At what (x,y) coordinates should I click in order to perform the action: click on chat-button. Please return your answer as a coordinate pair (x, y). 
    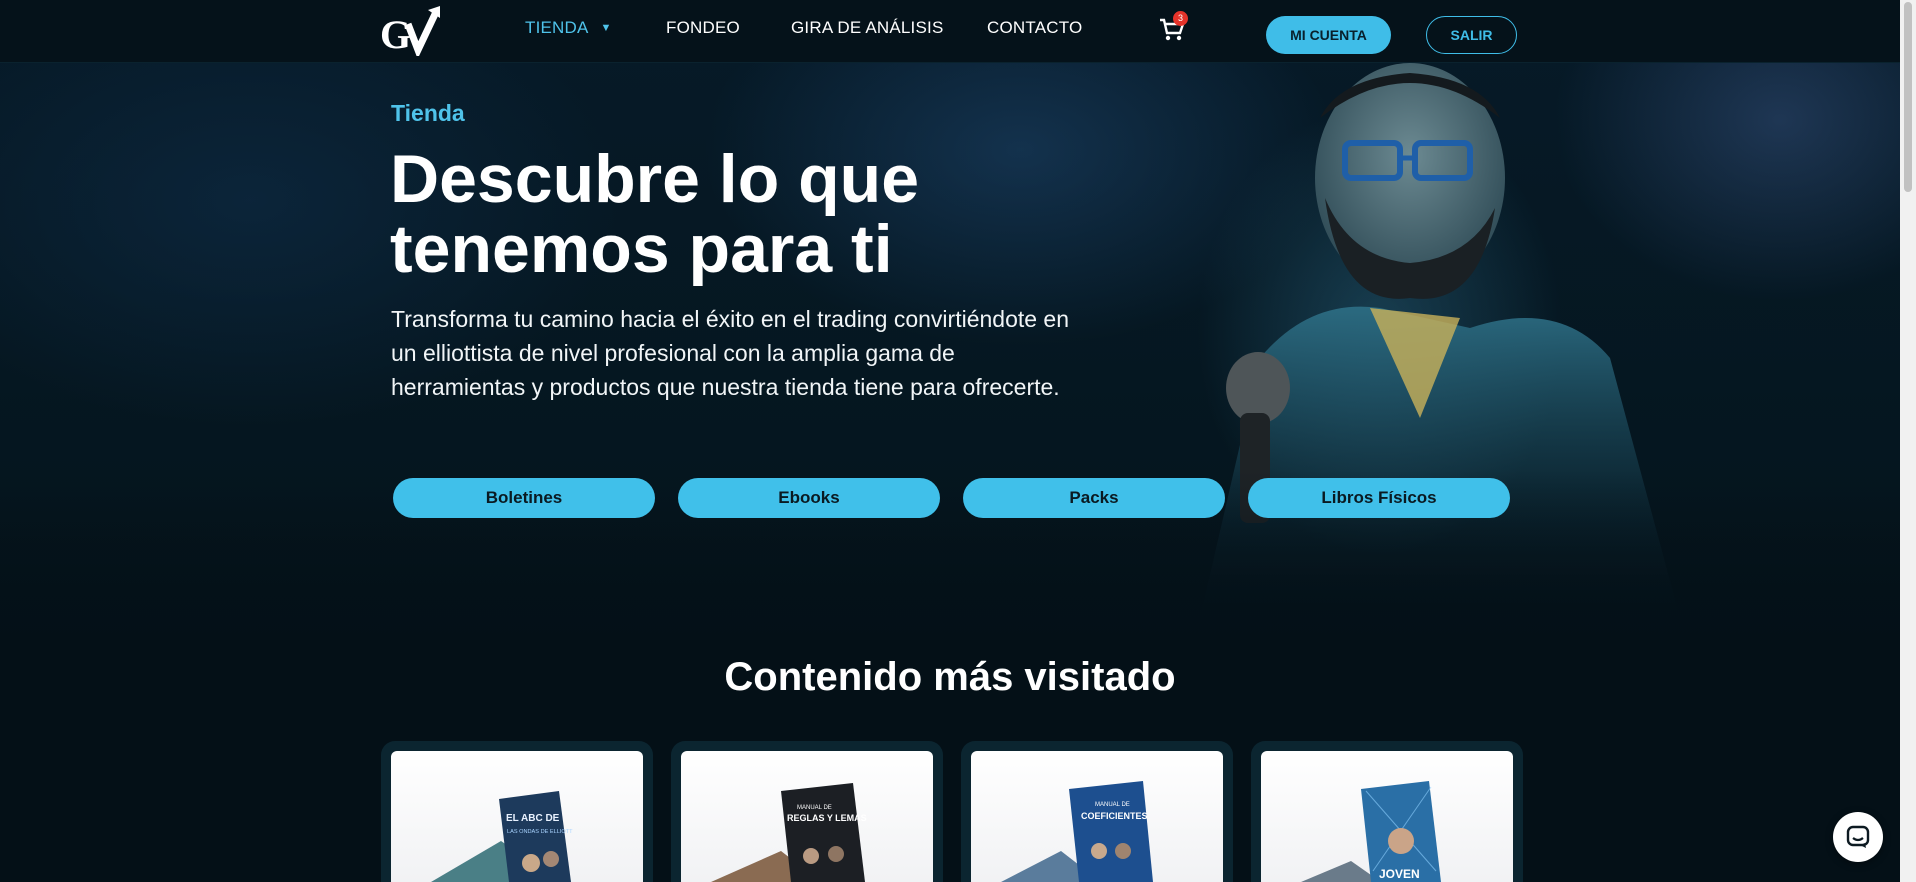
    Looking at the image, I should click on (1858, 837).